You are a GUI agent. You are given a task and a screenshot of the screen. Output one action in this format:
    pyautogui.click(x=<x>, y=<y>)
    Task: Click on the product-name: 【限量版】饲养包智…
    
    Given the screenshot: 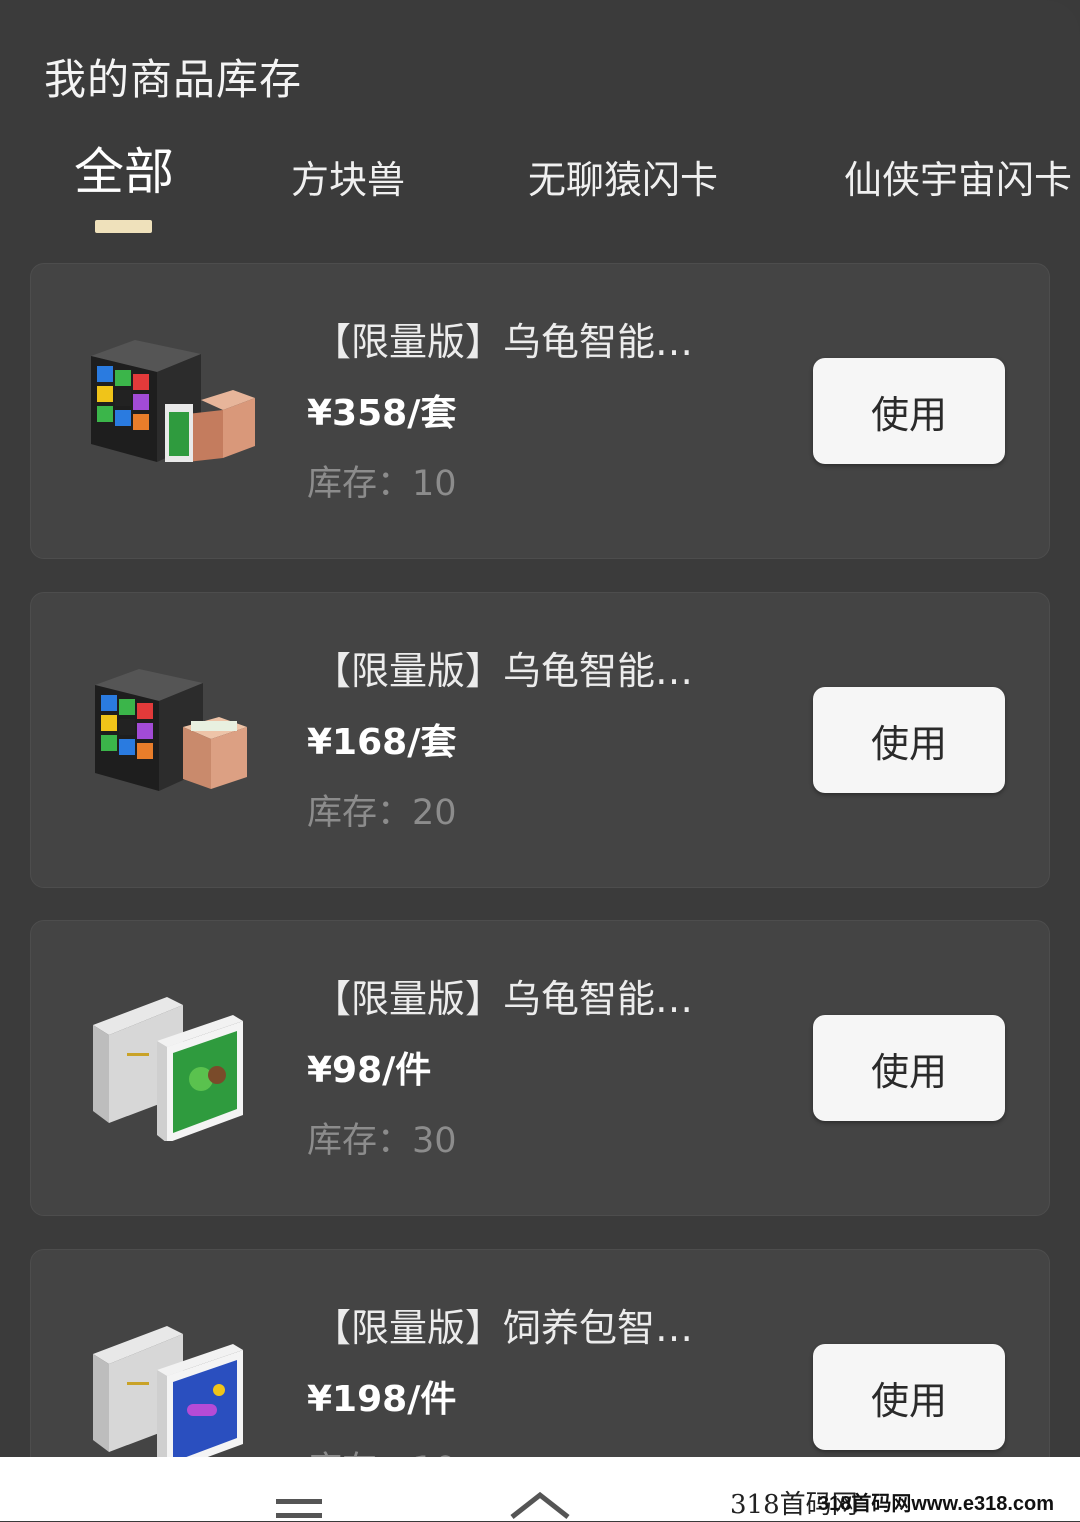 What is the action you would take?
    pyautogui.click(x=503, y=1328)
    